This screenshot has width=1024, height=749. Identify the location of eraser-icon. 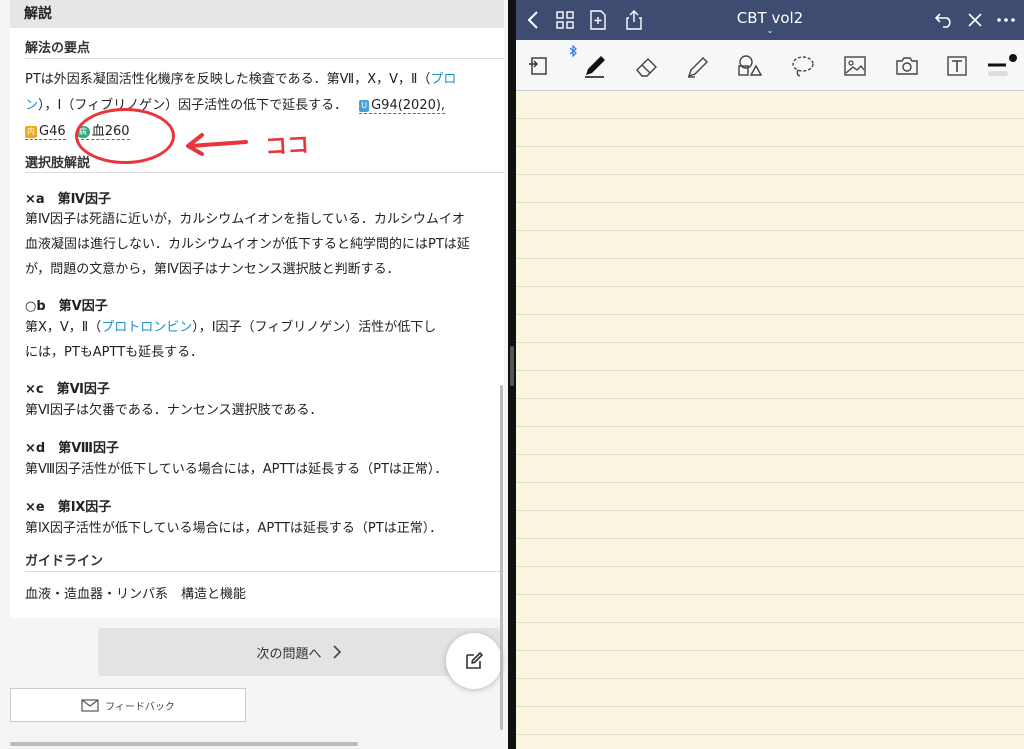
(646, 67).